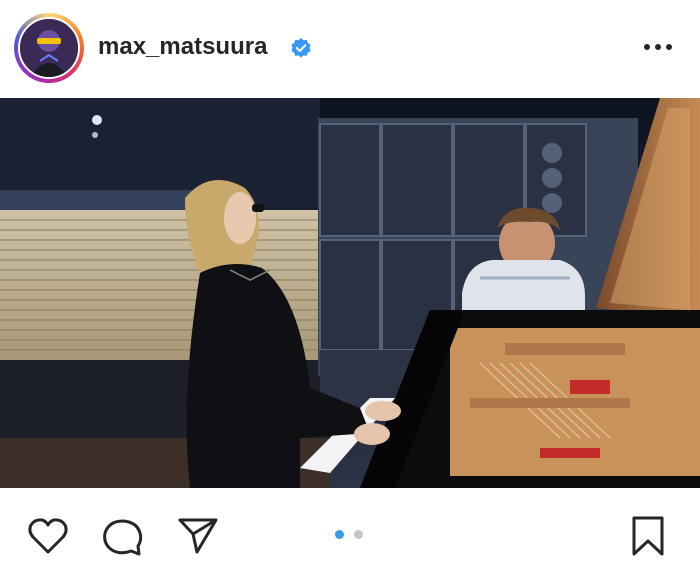  I want to click on action-bar, so click(350, 525).